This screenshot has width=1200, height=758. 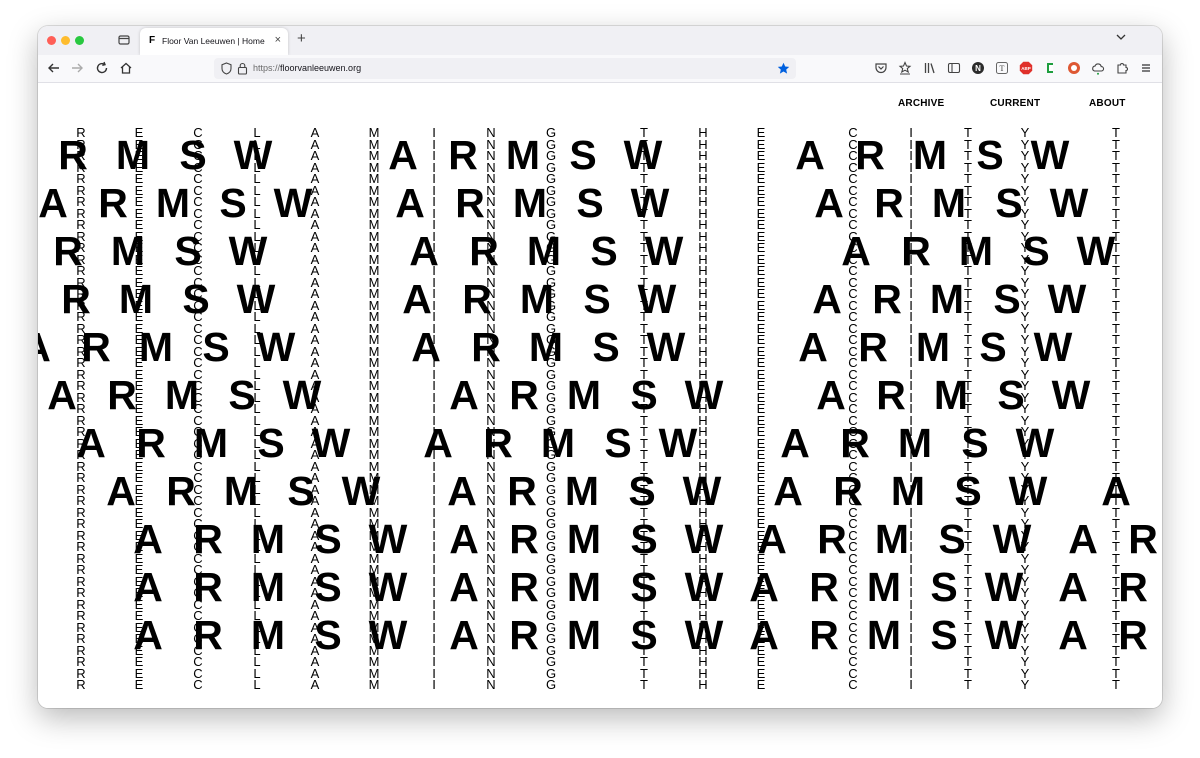 I want to click on library-icon, so click(x=930, y=68).